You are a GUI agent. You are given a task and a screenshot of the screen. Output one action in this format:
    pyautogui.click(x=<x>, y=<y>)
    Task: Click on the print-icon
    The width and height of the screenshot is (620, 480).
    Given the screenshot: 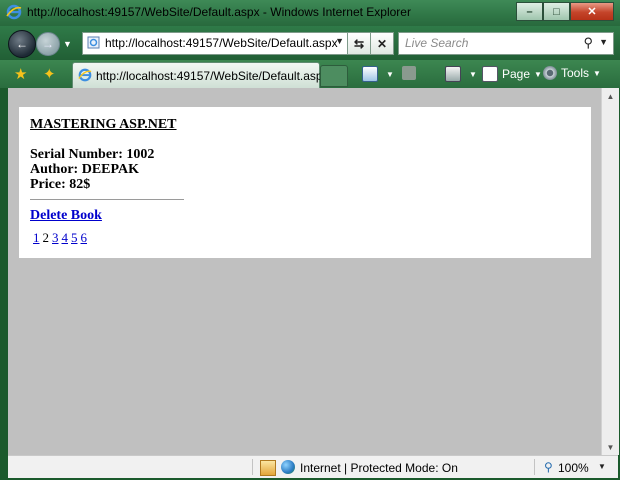 What is the action you would take?
    pyautogui.click(x=453, y=74)
    